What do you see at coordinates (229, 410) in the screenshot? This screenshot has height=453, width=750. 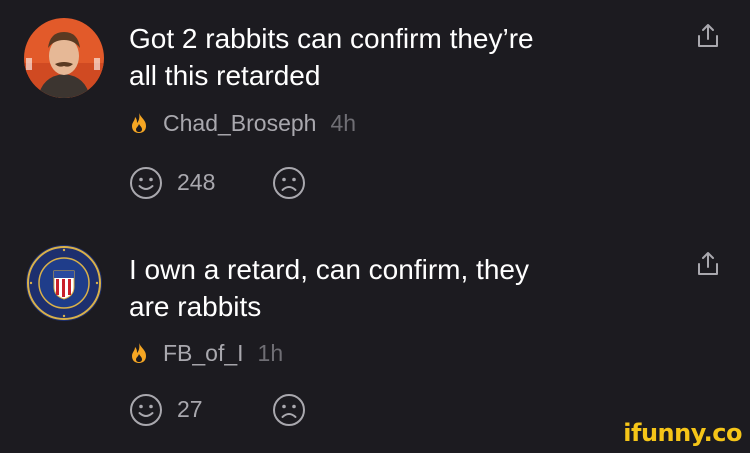 I see `vote-bar: 27` at bounding box center [229, 410].